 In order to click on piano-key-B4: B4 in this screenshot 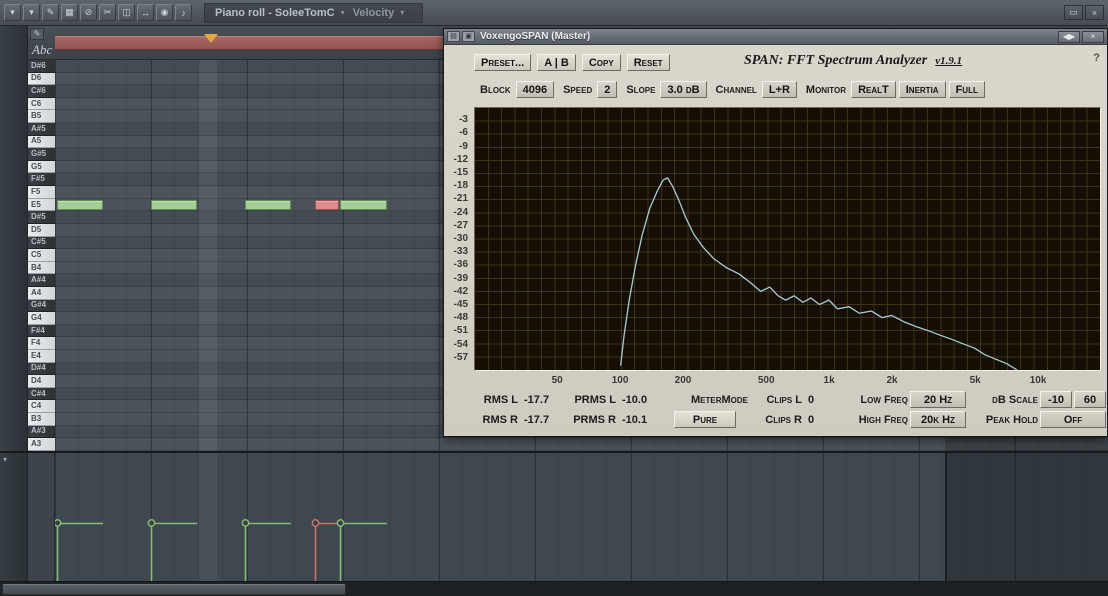, I will do `click(41, 268)`.